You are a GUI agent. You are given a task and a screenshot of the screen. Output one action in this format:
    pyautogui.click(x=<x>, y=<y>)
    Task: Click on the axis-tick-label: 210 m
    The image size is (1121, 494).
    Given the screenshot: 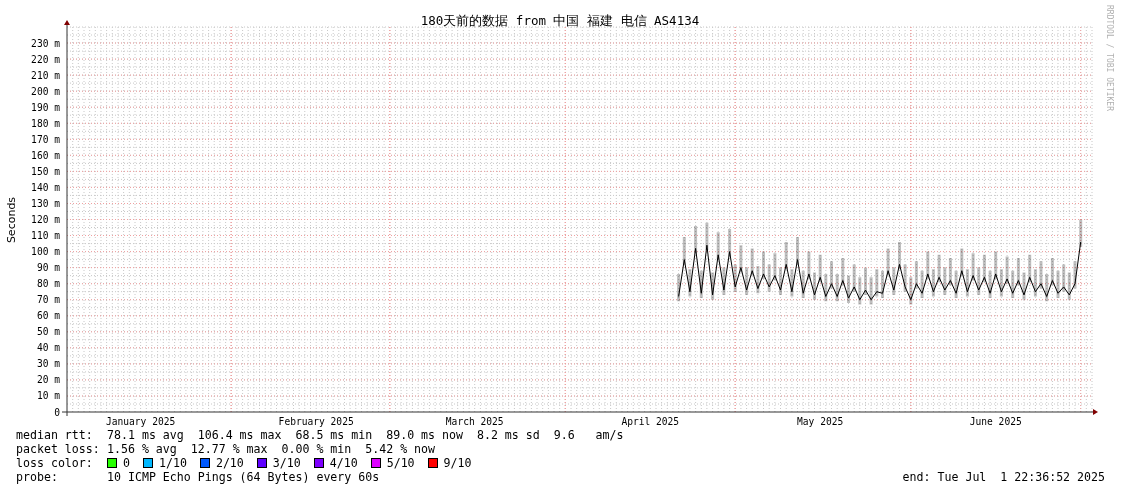 What is the action you would take?
    pyautogui.click(x=45, y=75)
    